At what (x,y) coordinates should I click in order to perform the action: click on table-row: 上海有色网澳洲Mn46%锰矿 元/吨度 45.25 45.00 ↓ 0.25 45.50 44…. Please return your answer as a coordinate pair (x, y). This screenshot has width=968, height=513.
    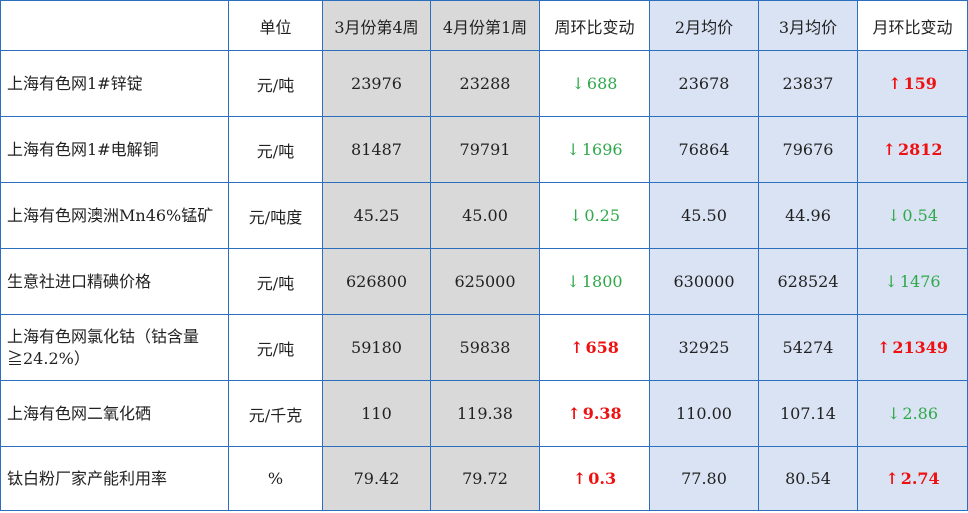
    Looking at the image, I should click on (484, 215).